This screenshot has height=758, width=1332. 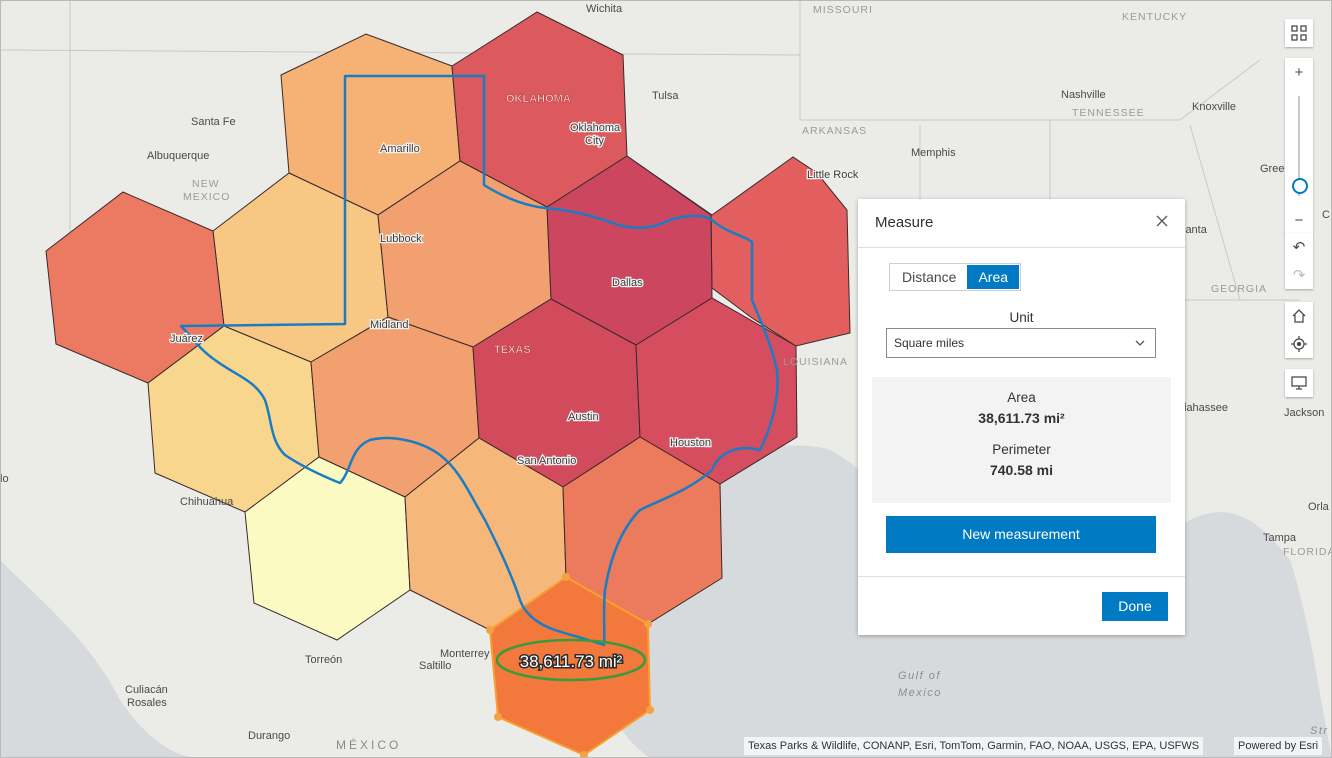 What do you see at coordinates (206, 197) in the screenshot?
I see `label-new-mexico-2: MEXICO` at bounding box center [206, 197].